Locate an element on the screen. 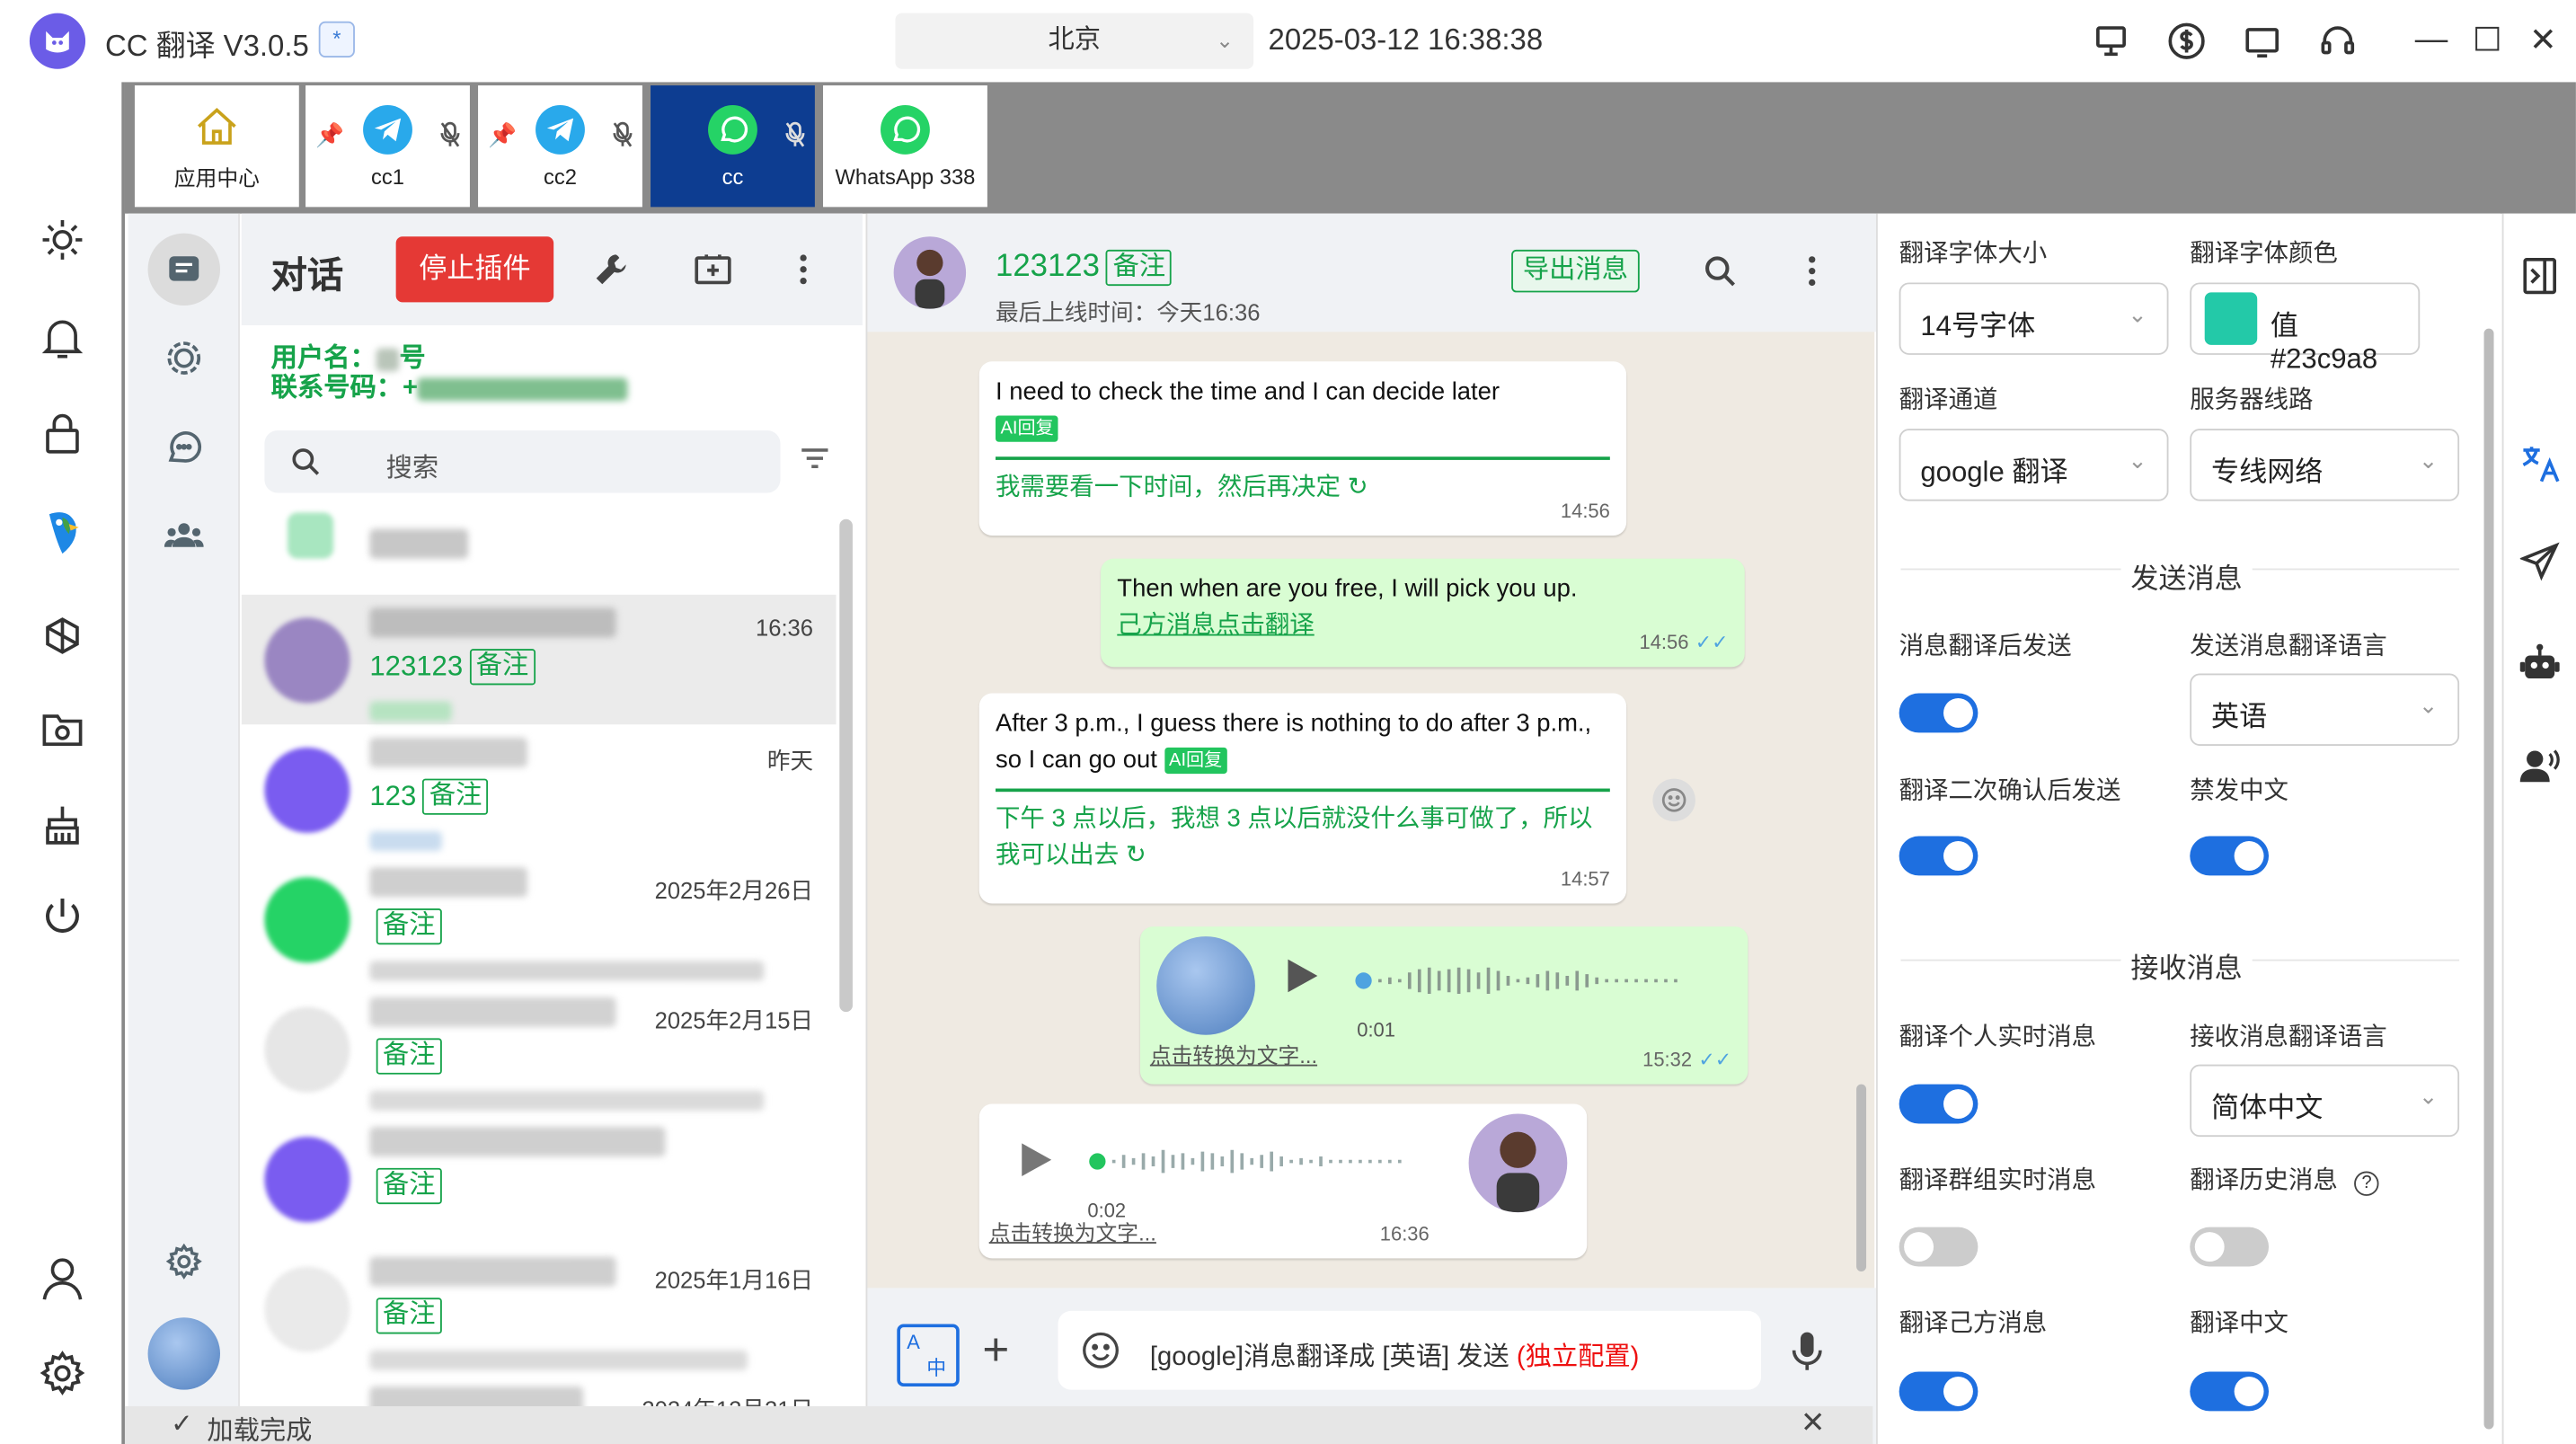 This screenshot has height=1444, width=2576. realtime-group-toggle is located at coordinates (1938, 1247).